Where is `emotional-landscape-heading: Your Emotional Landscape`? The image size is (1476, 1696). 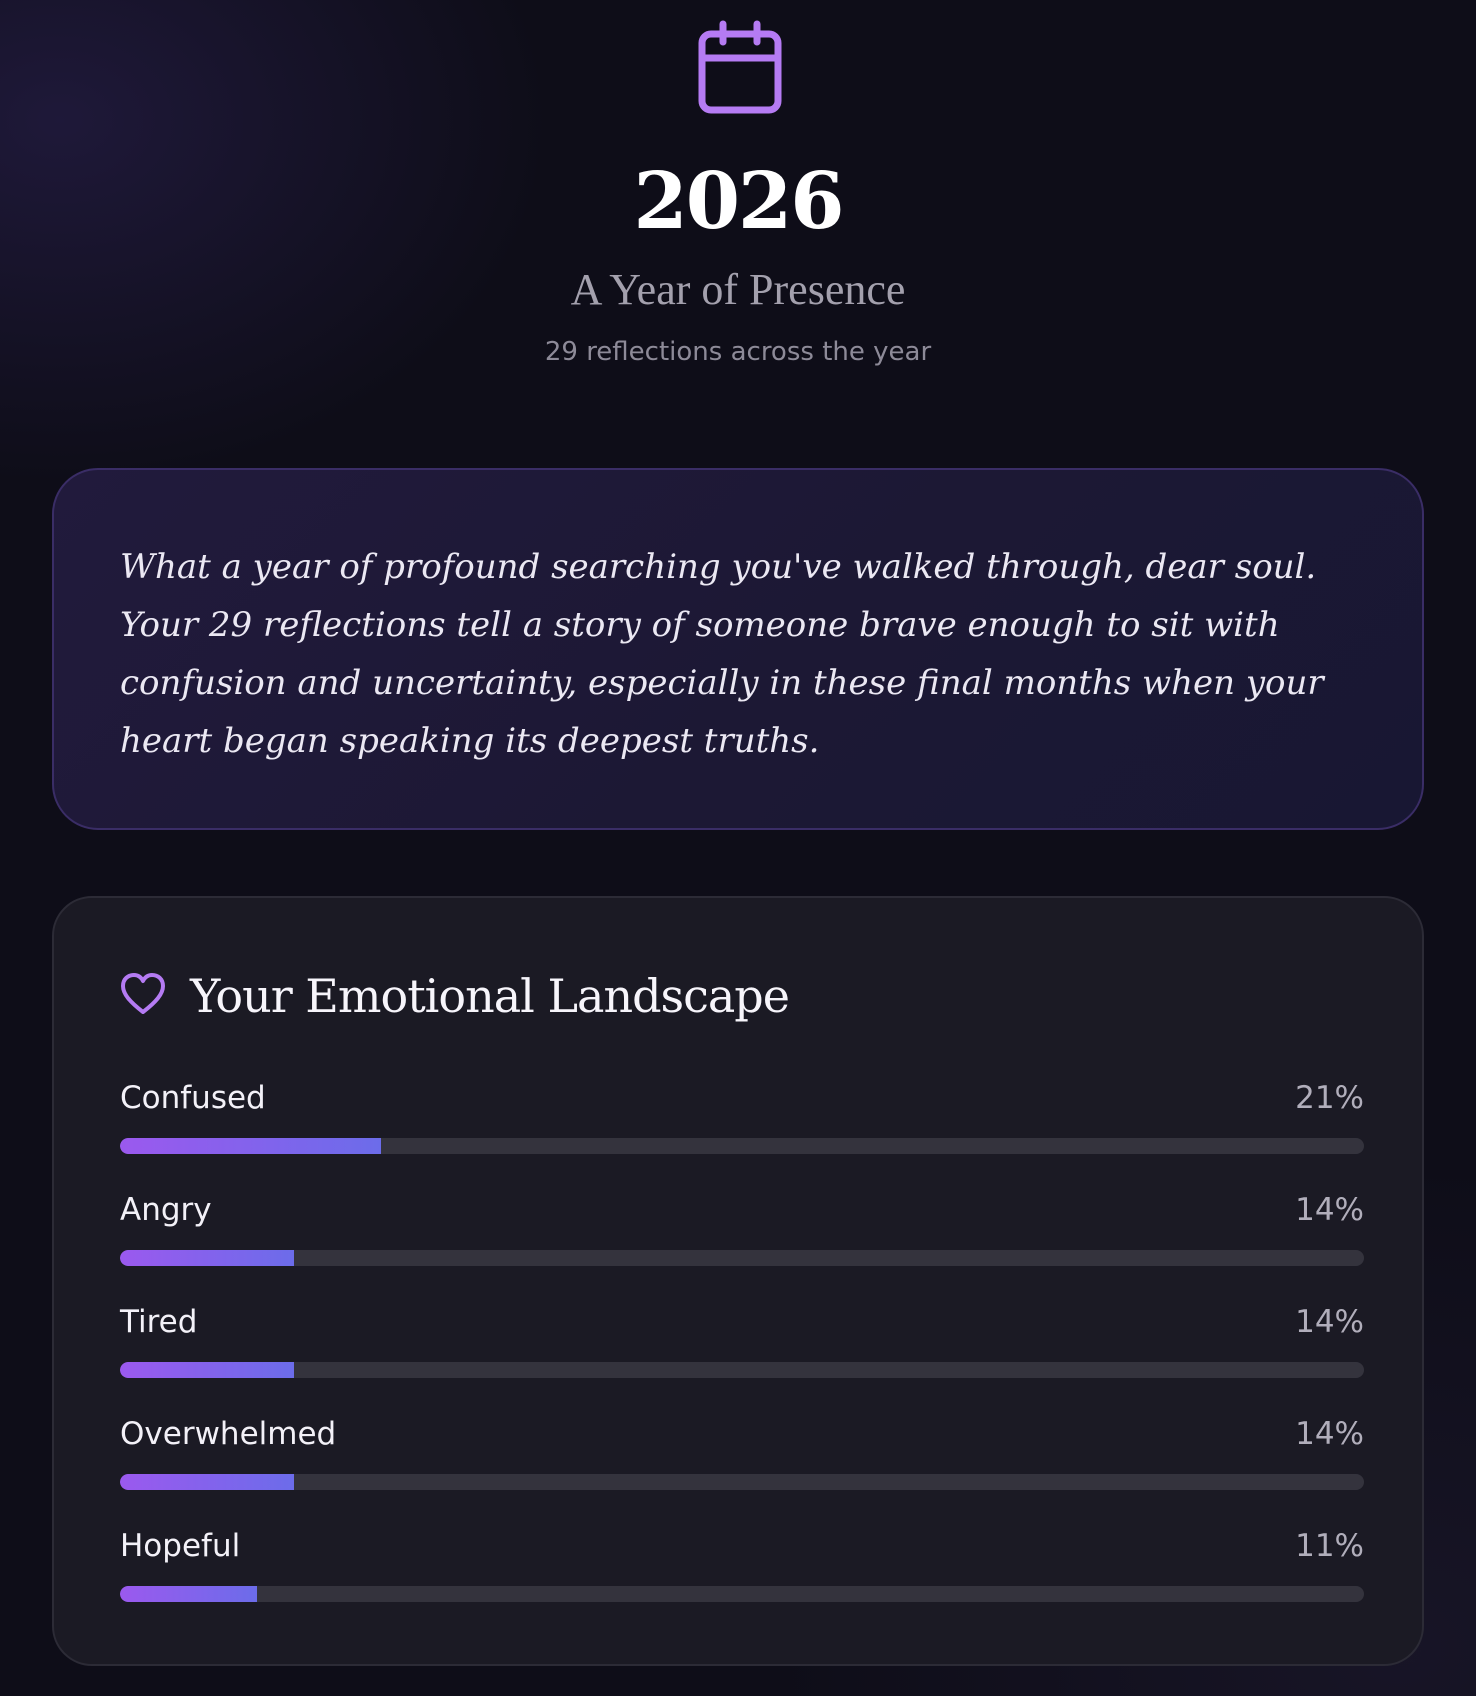
emotional-landscape-heading: Your Emotional Landscape is located at coordinates (720, 996).